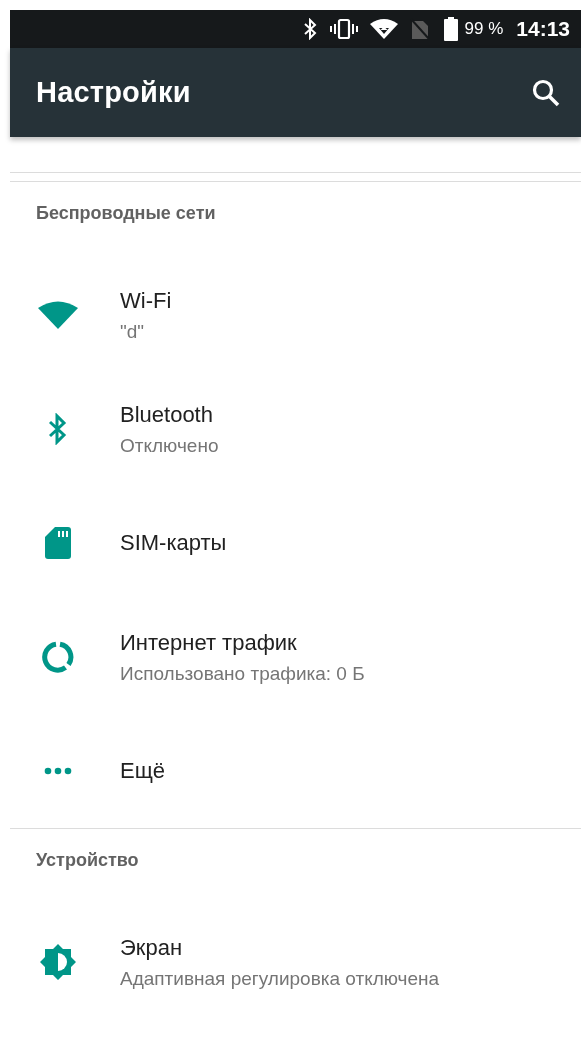 The image size is (581, 1041). Describe the element at coordinates (242, 673) in the screenshot. I see `item-summary: Использовано трафика: 0 Б` at that location.